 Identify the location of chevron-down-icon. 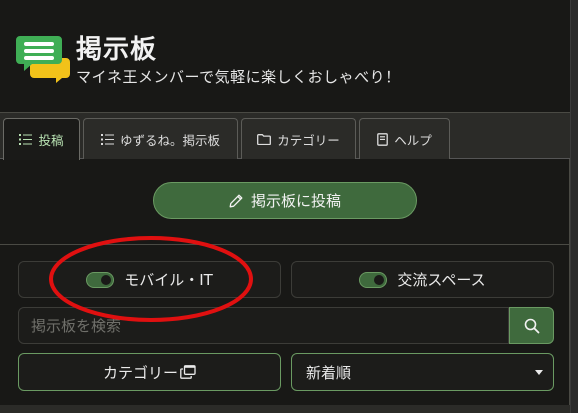
(539, 372).